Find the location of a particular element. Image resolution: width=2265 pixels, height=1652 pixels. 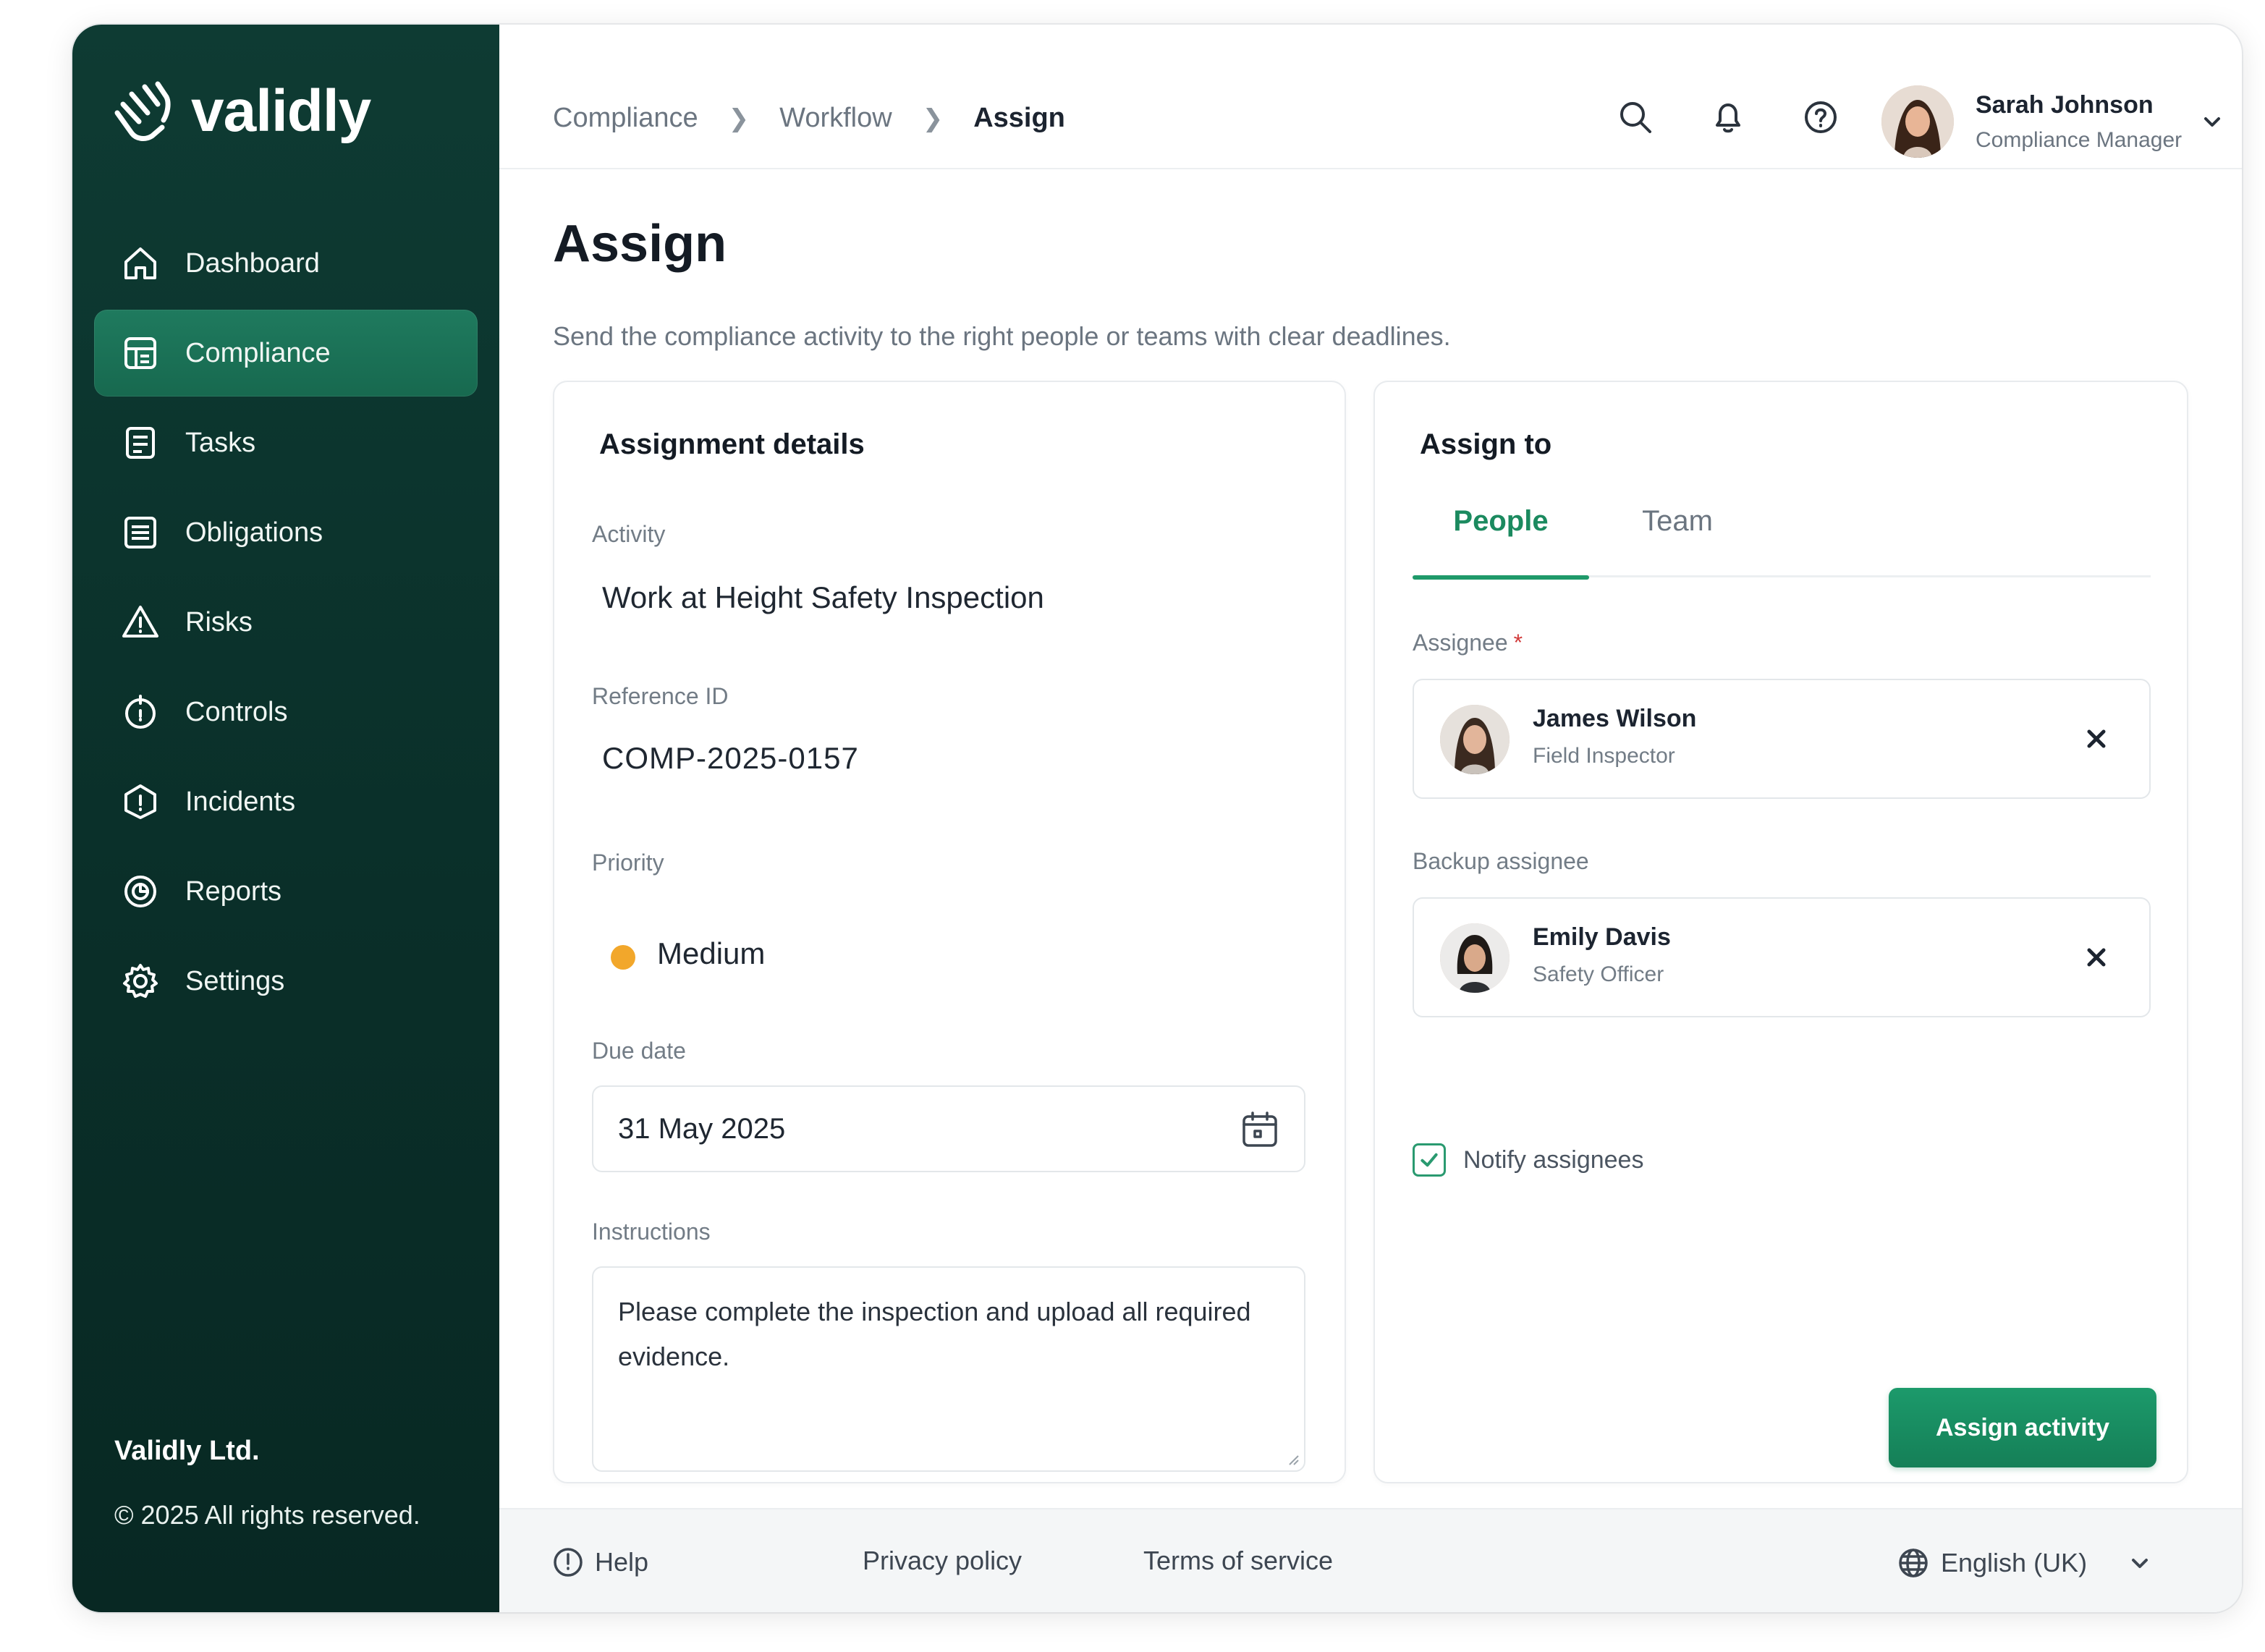

backup-assignee-chip: Emily Davis Safety Officer is located at coordinates (1782, 957).